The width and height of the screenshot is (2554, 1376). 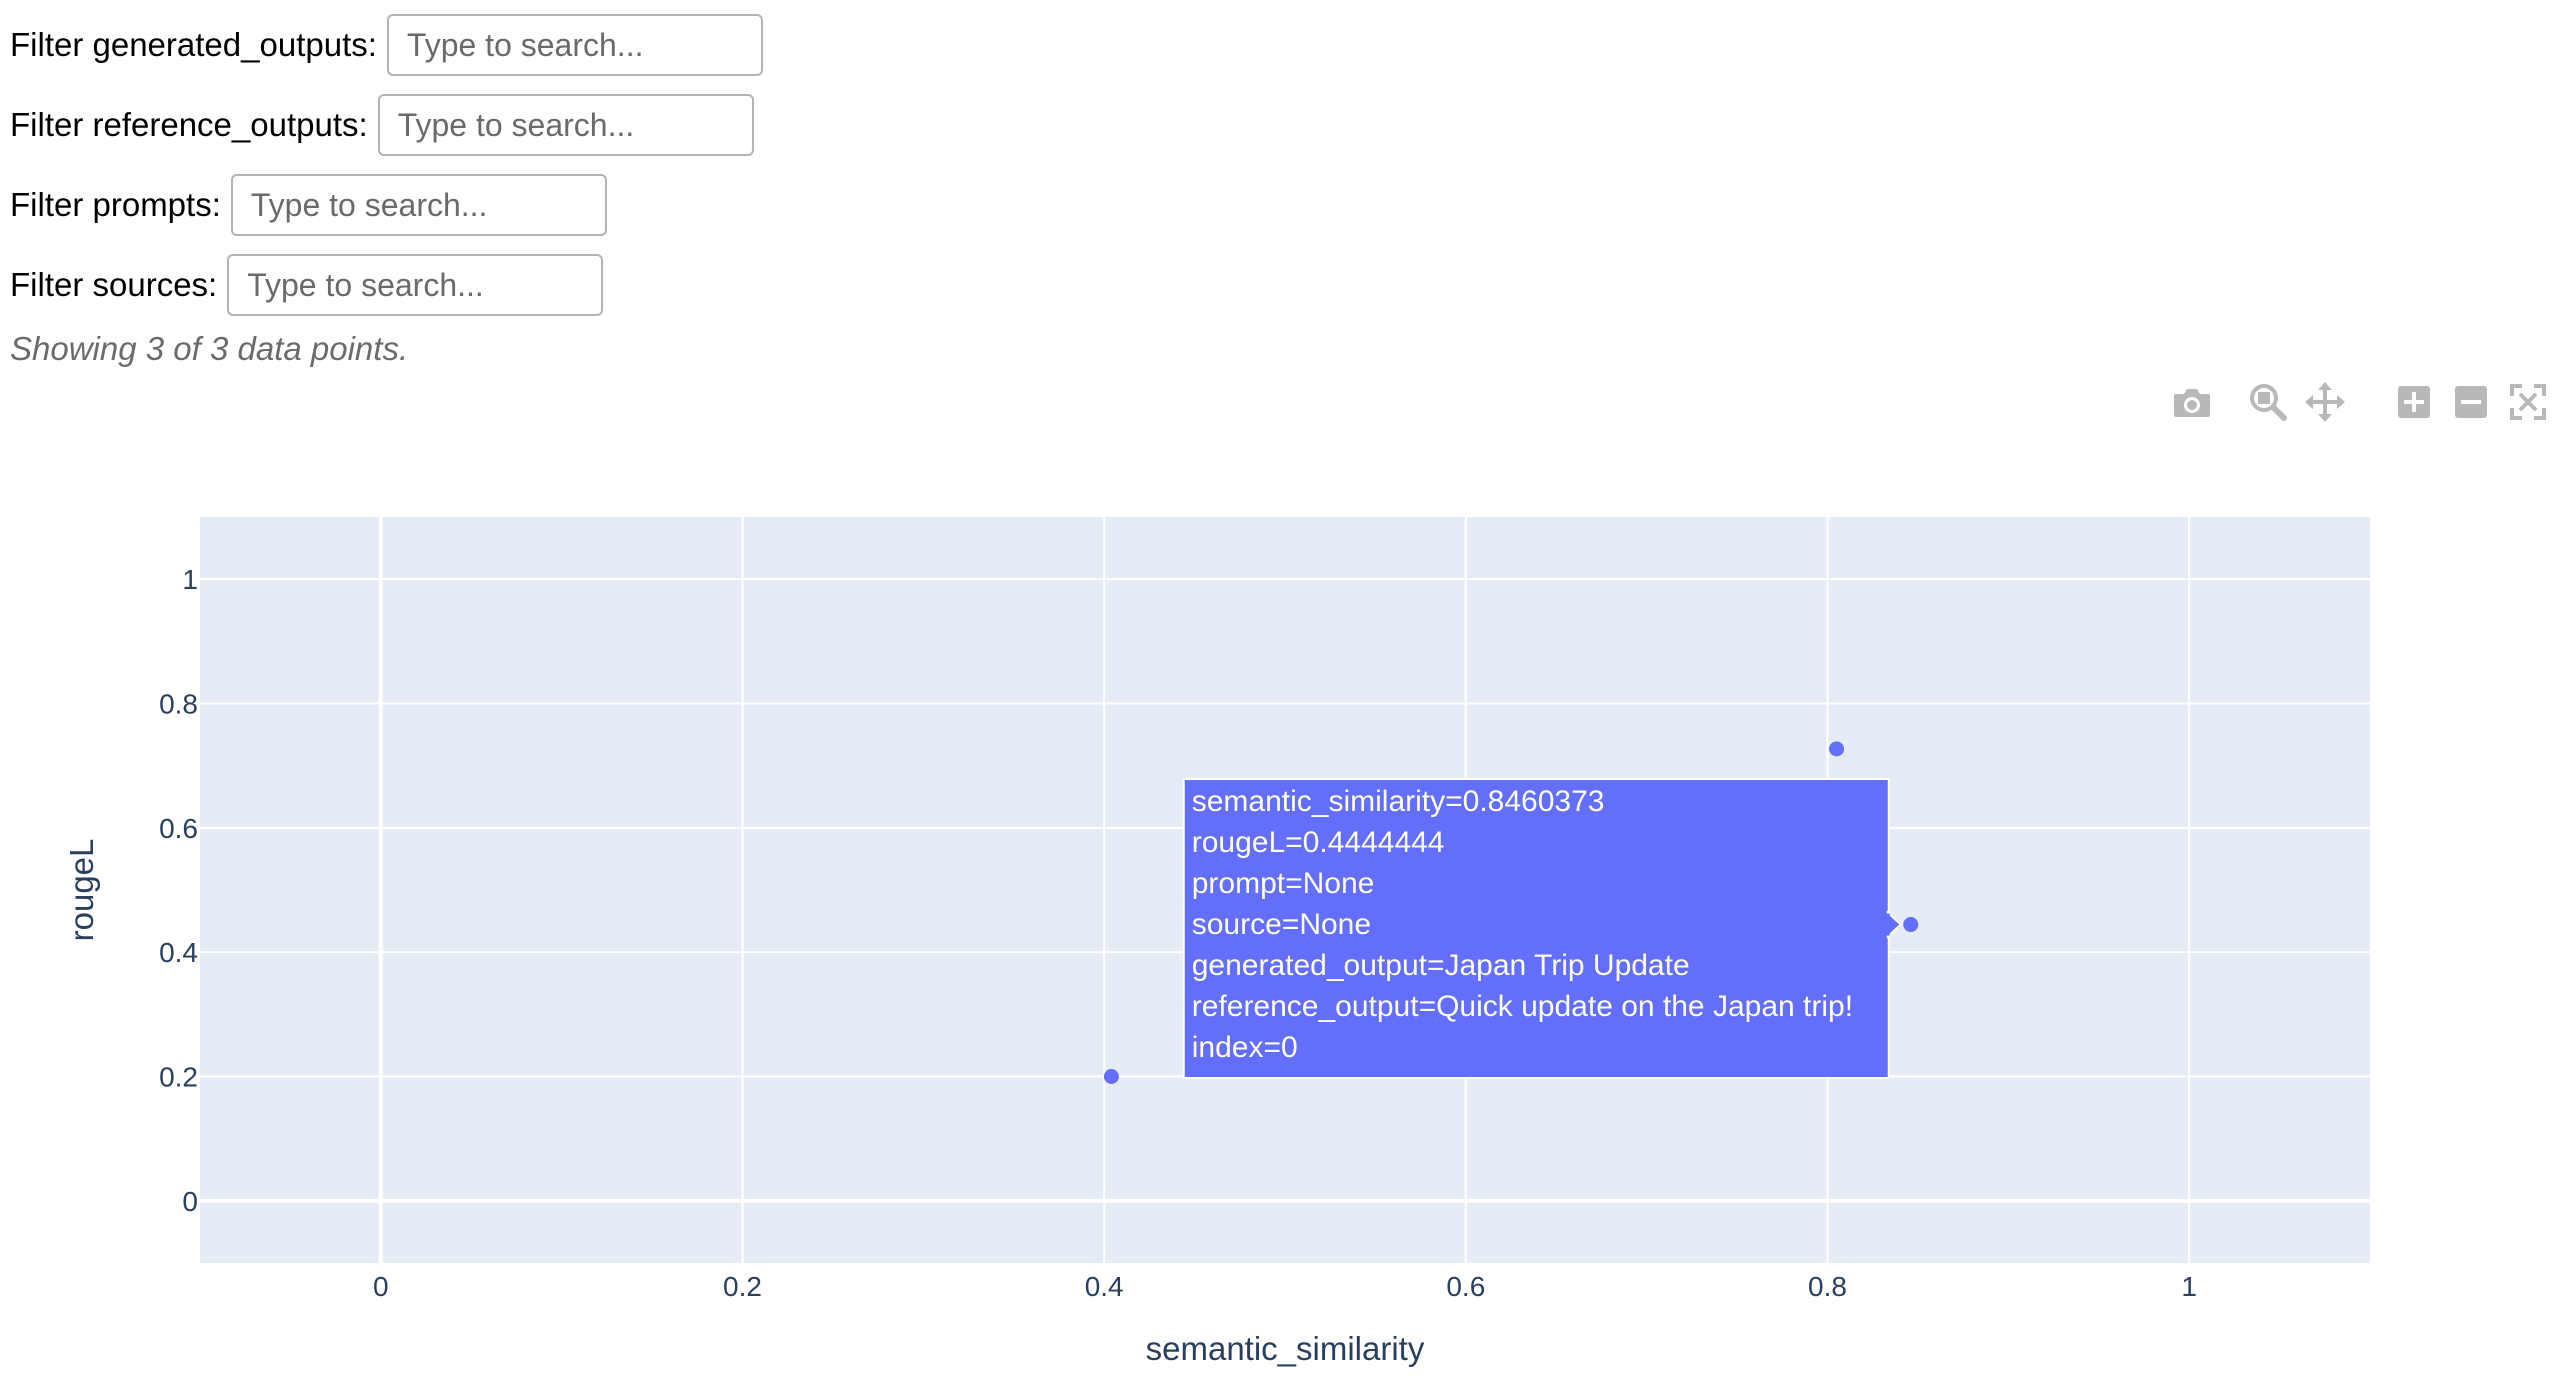 What do you see at coordinates (190, 1201) in the screenshot?
I see `y-tick-label: 0` at bounding box center [190, 1201].